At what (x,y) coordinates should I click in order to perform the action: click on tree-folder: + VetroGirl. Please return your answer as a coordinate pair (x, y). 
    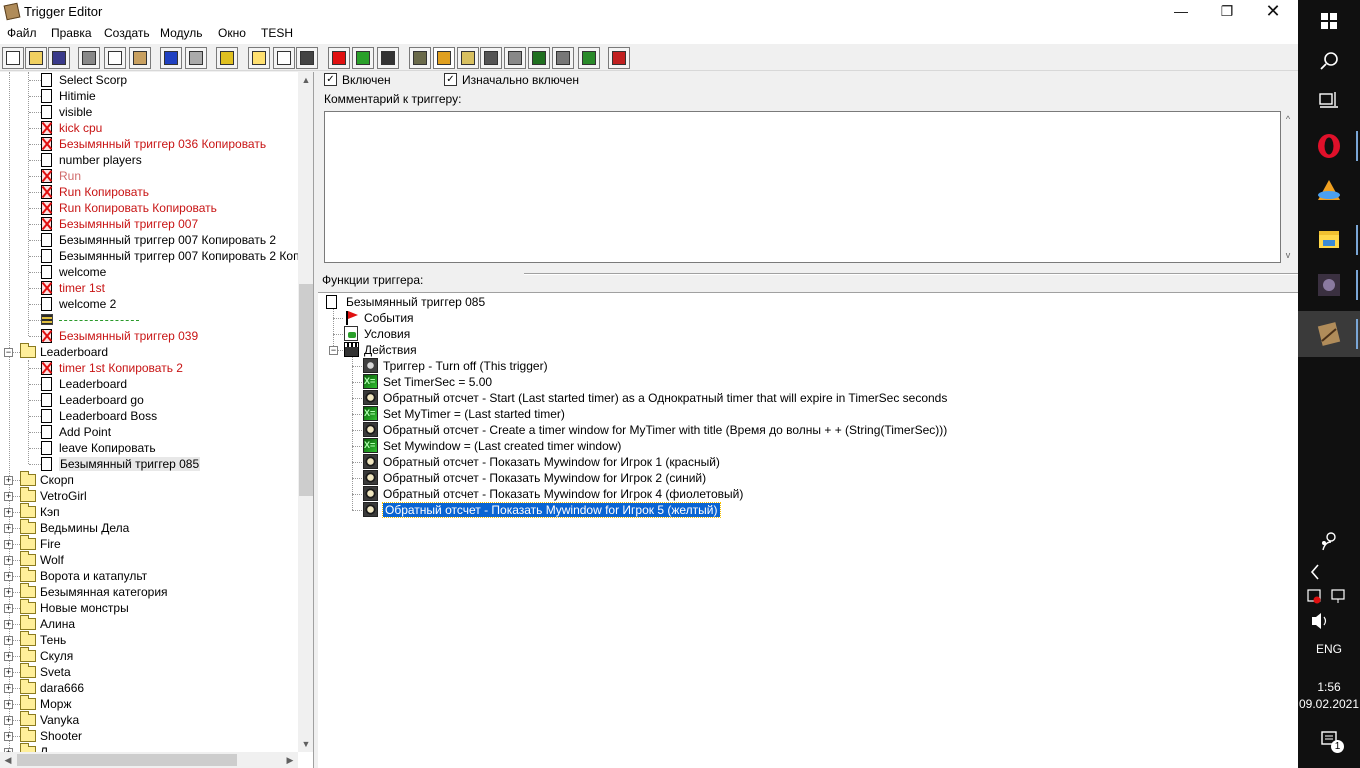
    Looking at the image, I should click on (149, 495).